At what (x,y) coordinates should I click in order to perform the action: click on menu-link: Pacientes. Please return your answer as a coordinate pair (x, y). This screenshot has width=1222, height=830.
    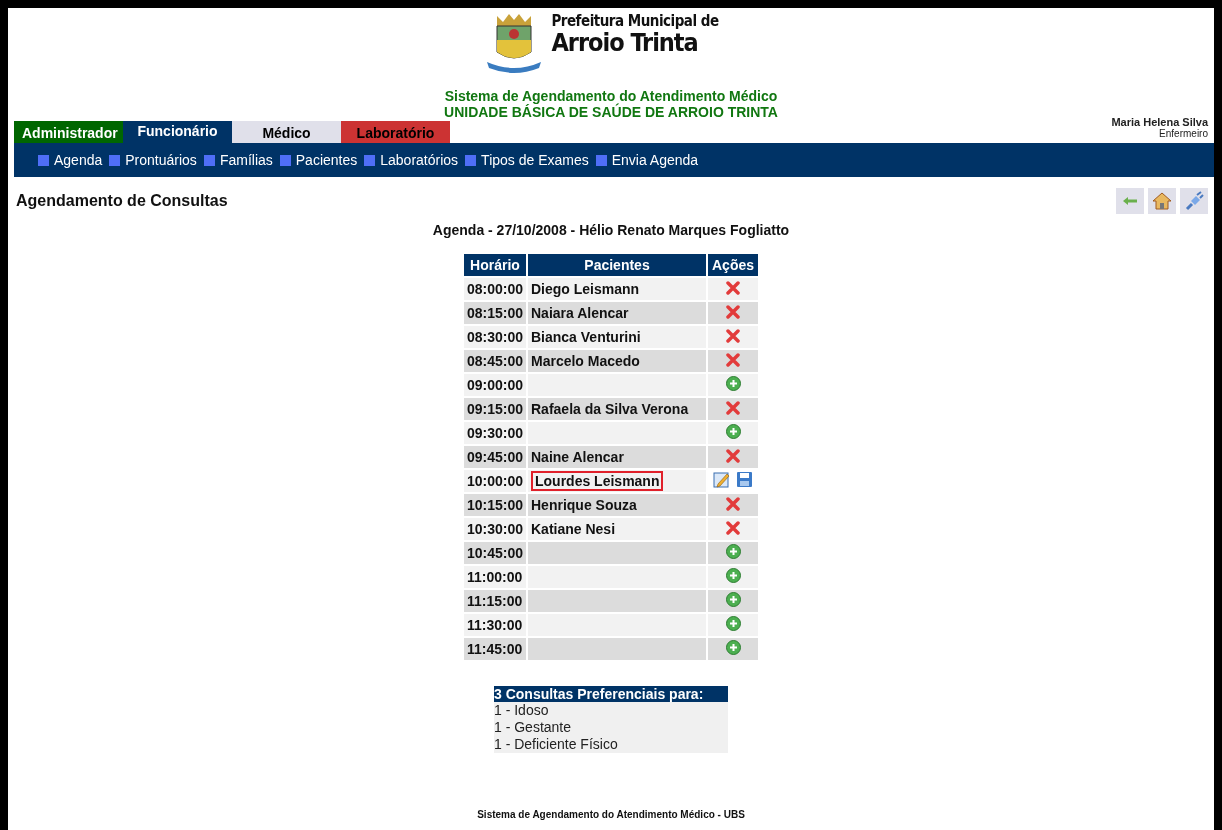
    Looking at the image, I should click on (326, 160).